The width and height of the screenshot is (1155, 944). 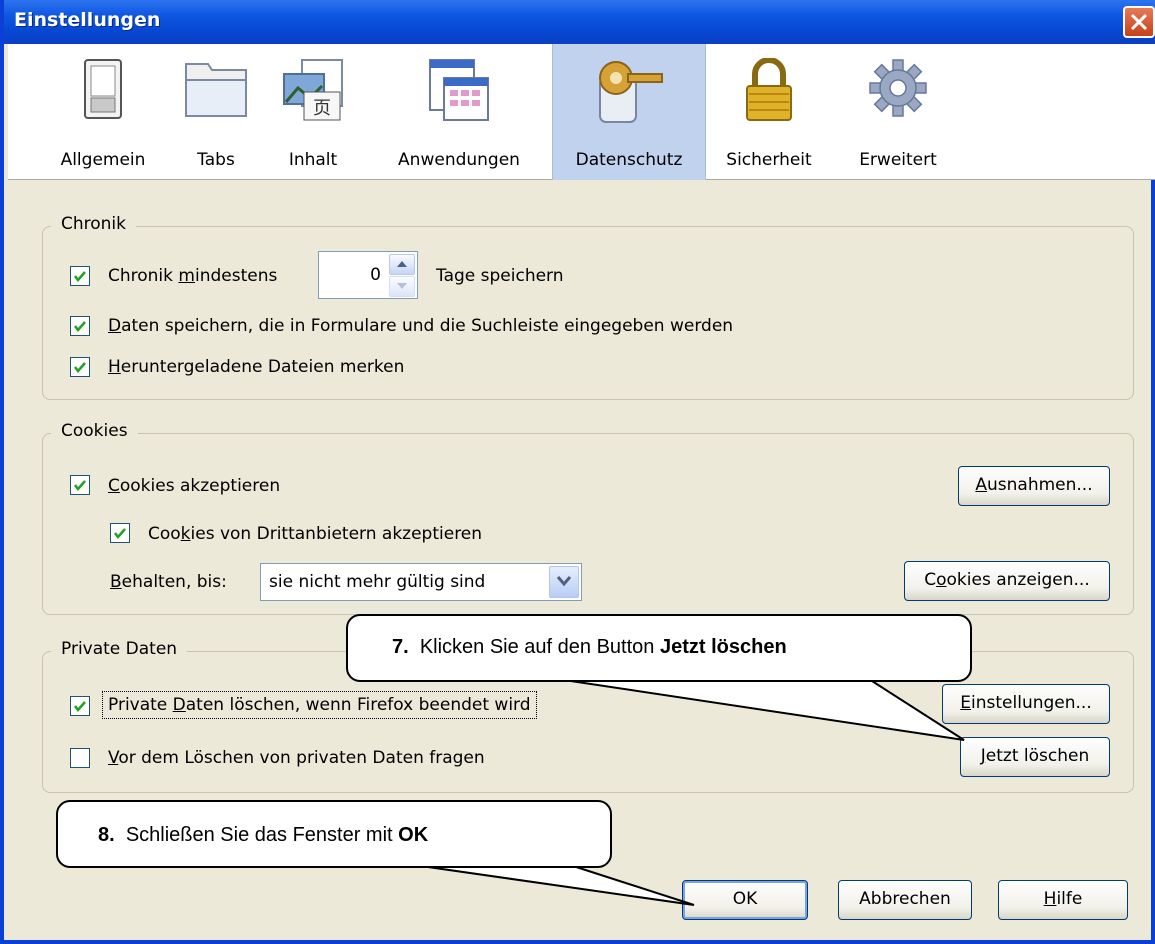 What do you see at coordinates (764, 710) in the screenshot?
I see `callout-7-pointer` at bounding box center [764, 710].